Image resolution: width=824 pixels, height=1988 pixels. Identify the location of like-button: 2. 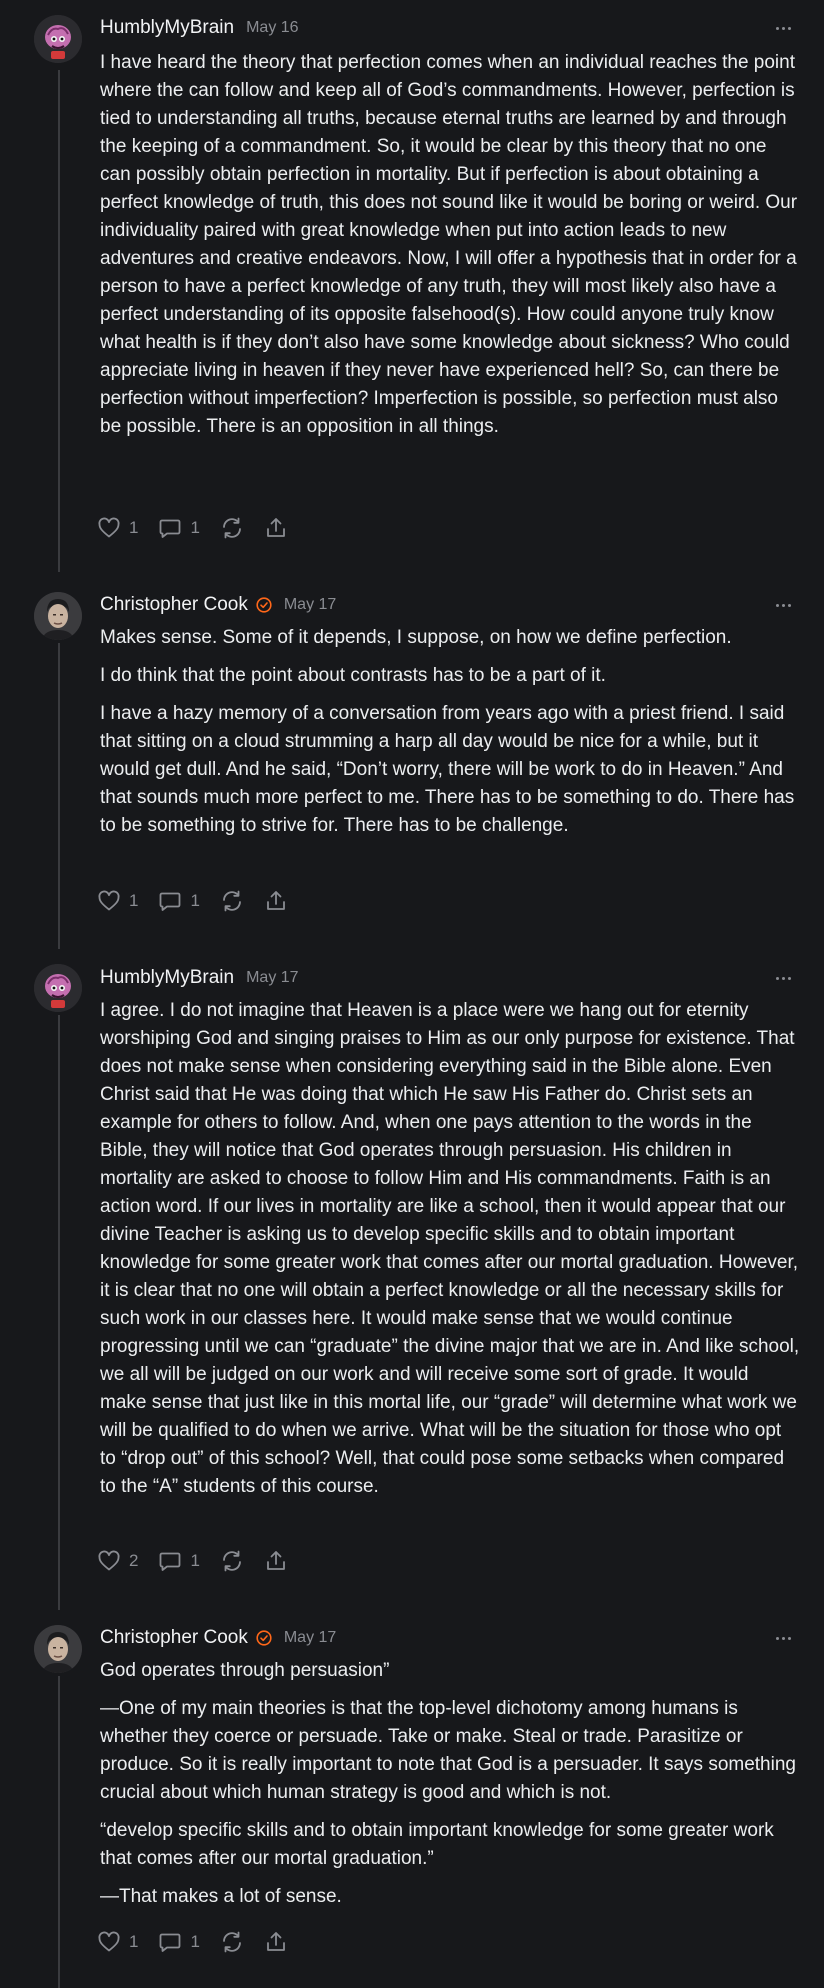
(117, 1561).